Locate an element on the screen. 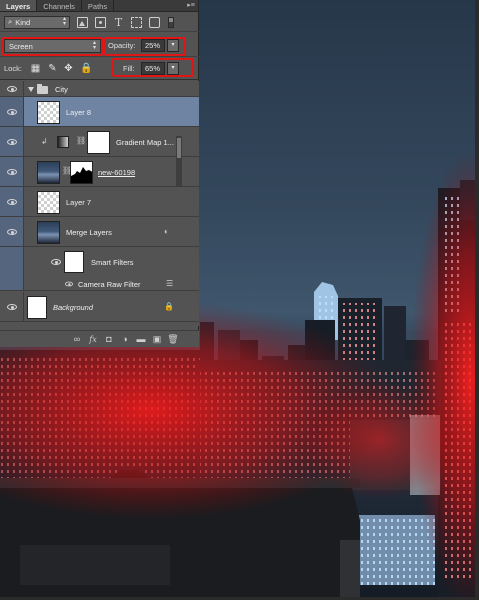 The height and width of the screenshot is (600, 479). layer-row-smart-filters: Smart Filters is located at coordinates (99, 262).